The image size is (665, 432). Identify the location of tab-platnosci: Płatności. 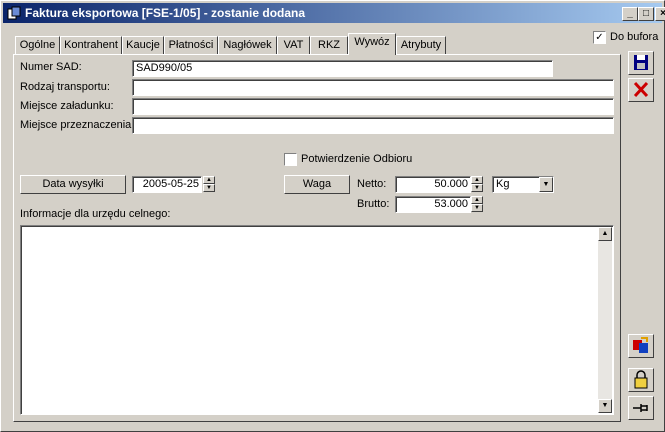
(191, 45).